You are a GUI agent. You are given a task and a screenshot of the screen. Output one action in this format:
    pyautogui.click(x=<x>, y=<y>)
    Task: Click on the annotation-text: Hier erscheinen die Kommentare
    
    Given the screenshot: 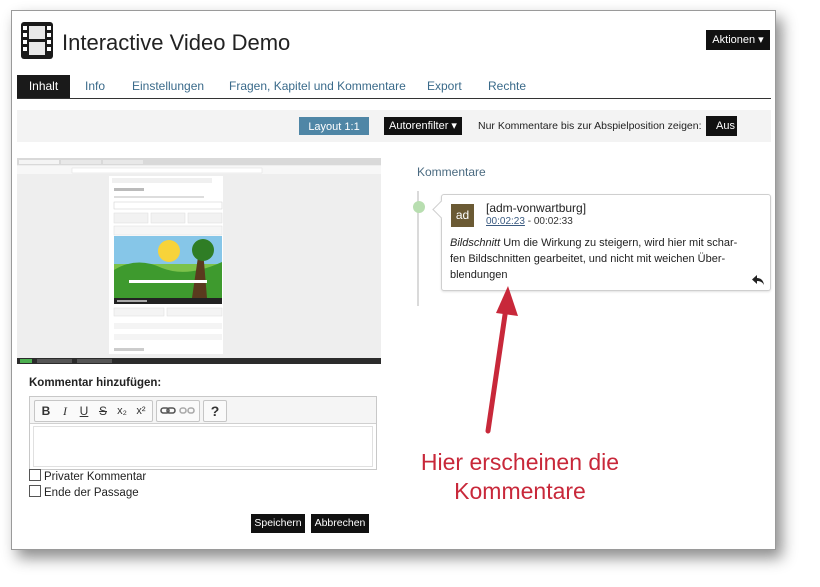 What is the action you would take?
    pyautogui.click(x=520, y=477)
    